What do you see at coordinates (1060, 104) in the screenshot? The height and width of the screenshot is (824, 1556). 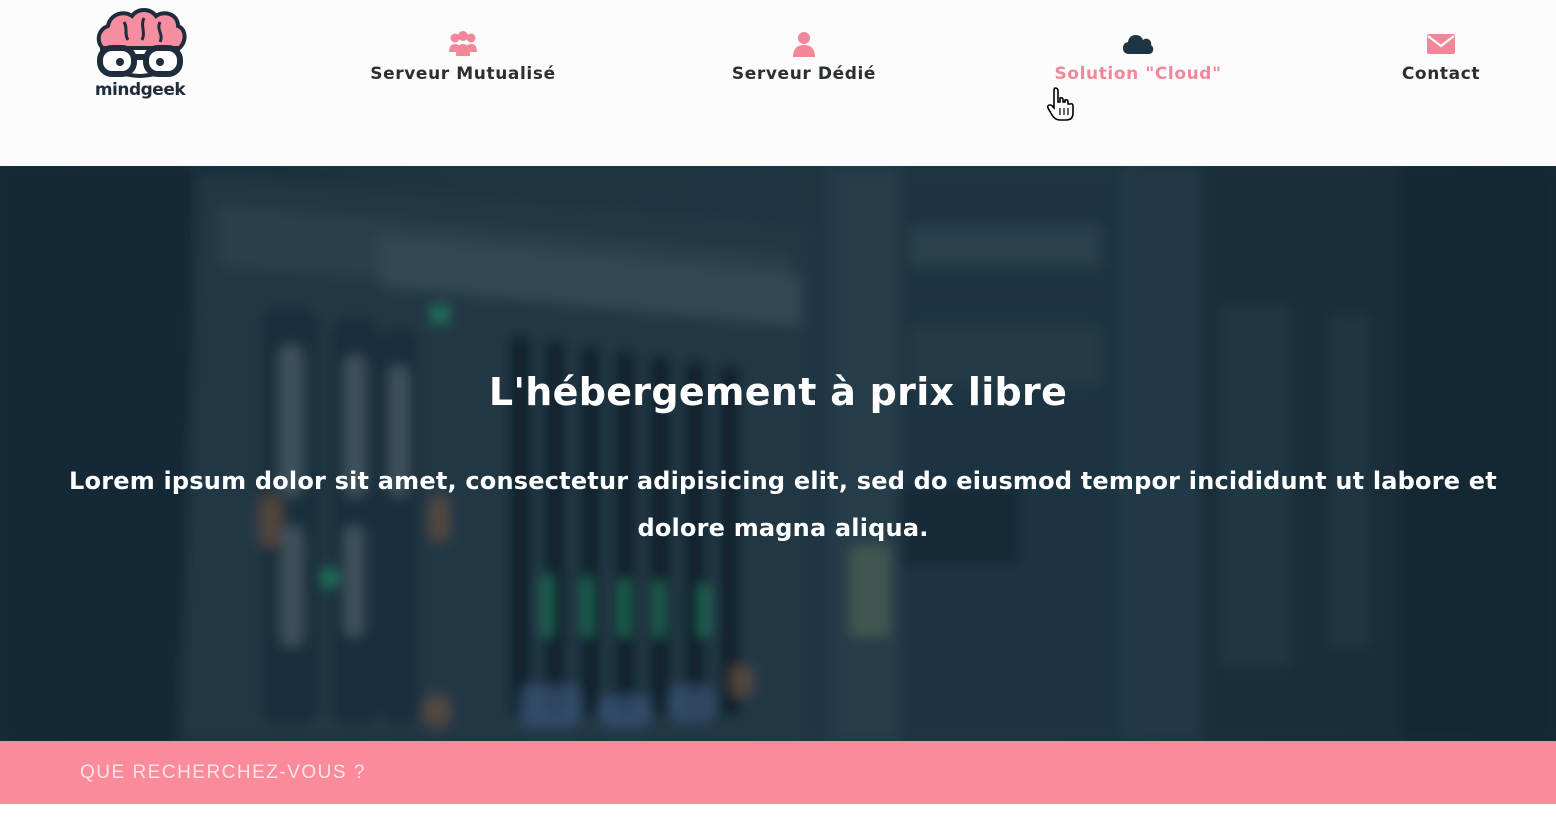 I see `hand-cursor-icon` at bounding box center [1060, 104].